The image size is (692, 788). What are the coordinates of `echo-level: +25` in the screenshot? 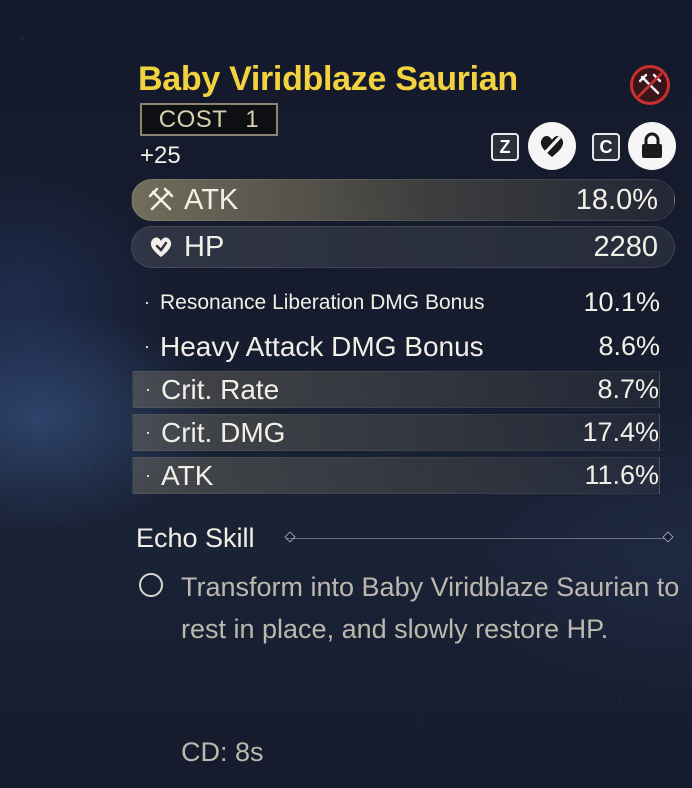 It's located at (160, 155).